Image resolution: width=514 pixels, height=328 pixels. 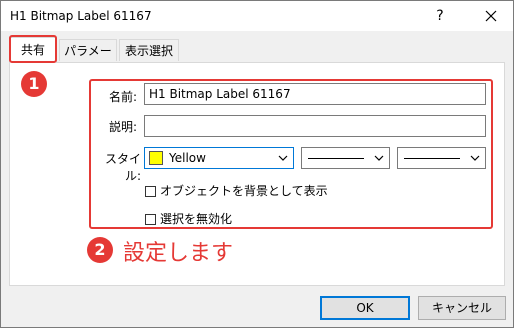 I want to click on step-1-marker: 1, so click(x=34, y=84).